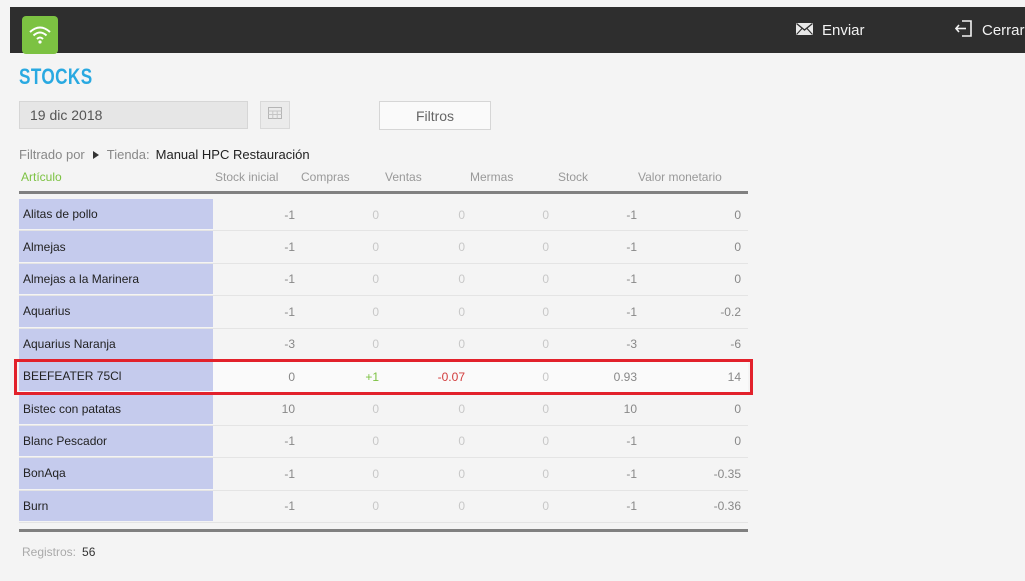 Image resolution: width=1025 pixels, height=581 pixels. What do you see at coordinates (116, 343) in the screenshot?
I see `article-name: Aquarius Naranja` at bounding box center [116, 343].